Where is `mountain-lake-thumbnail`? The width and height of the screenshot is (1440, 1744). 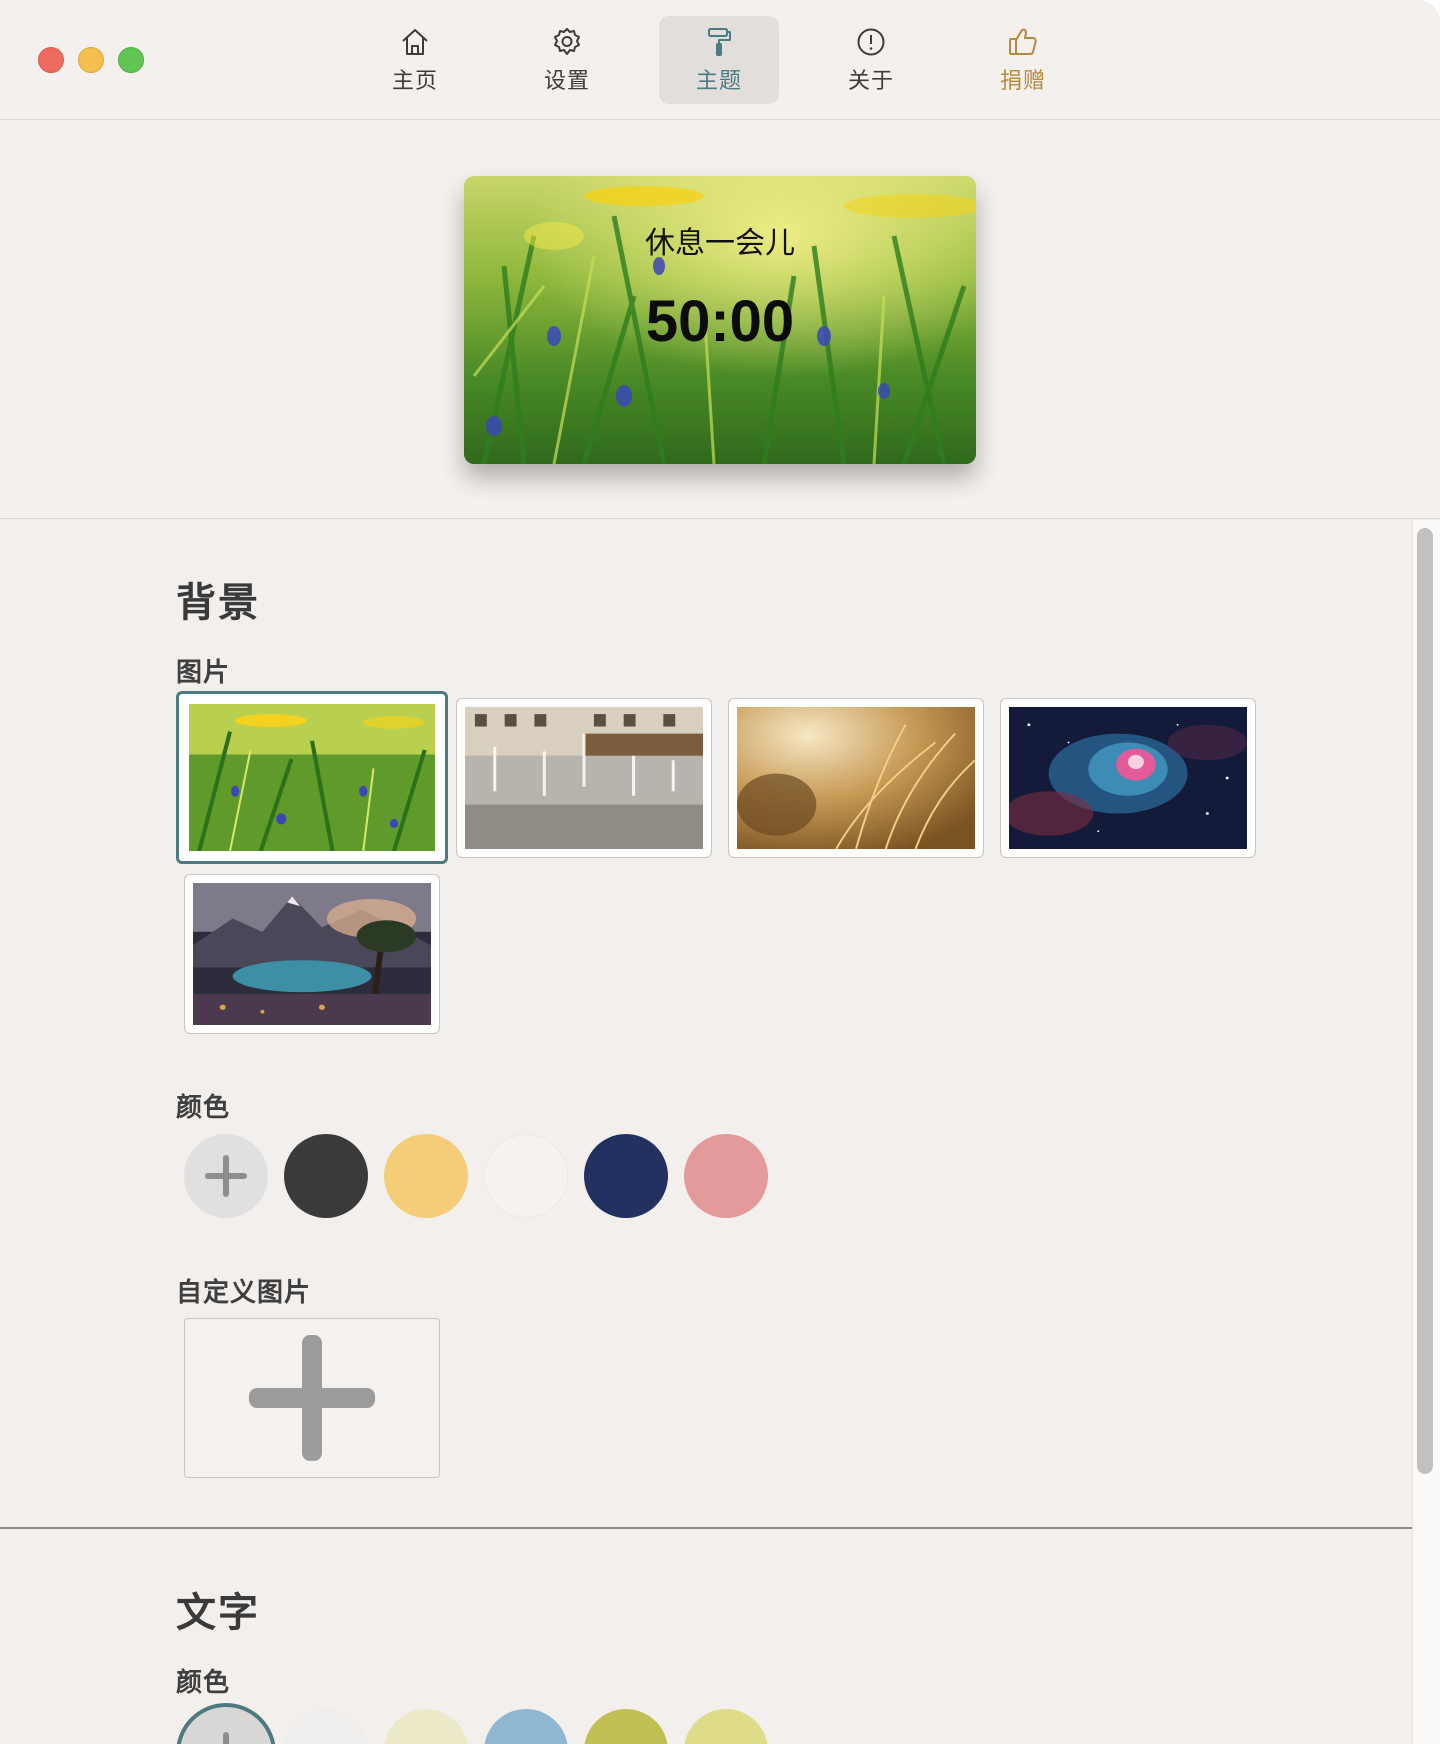 mountain-lake-thumbnail is located at coordinates (312, 954).